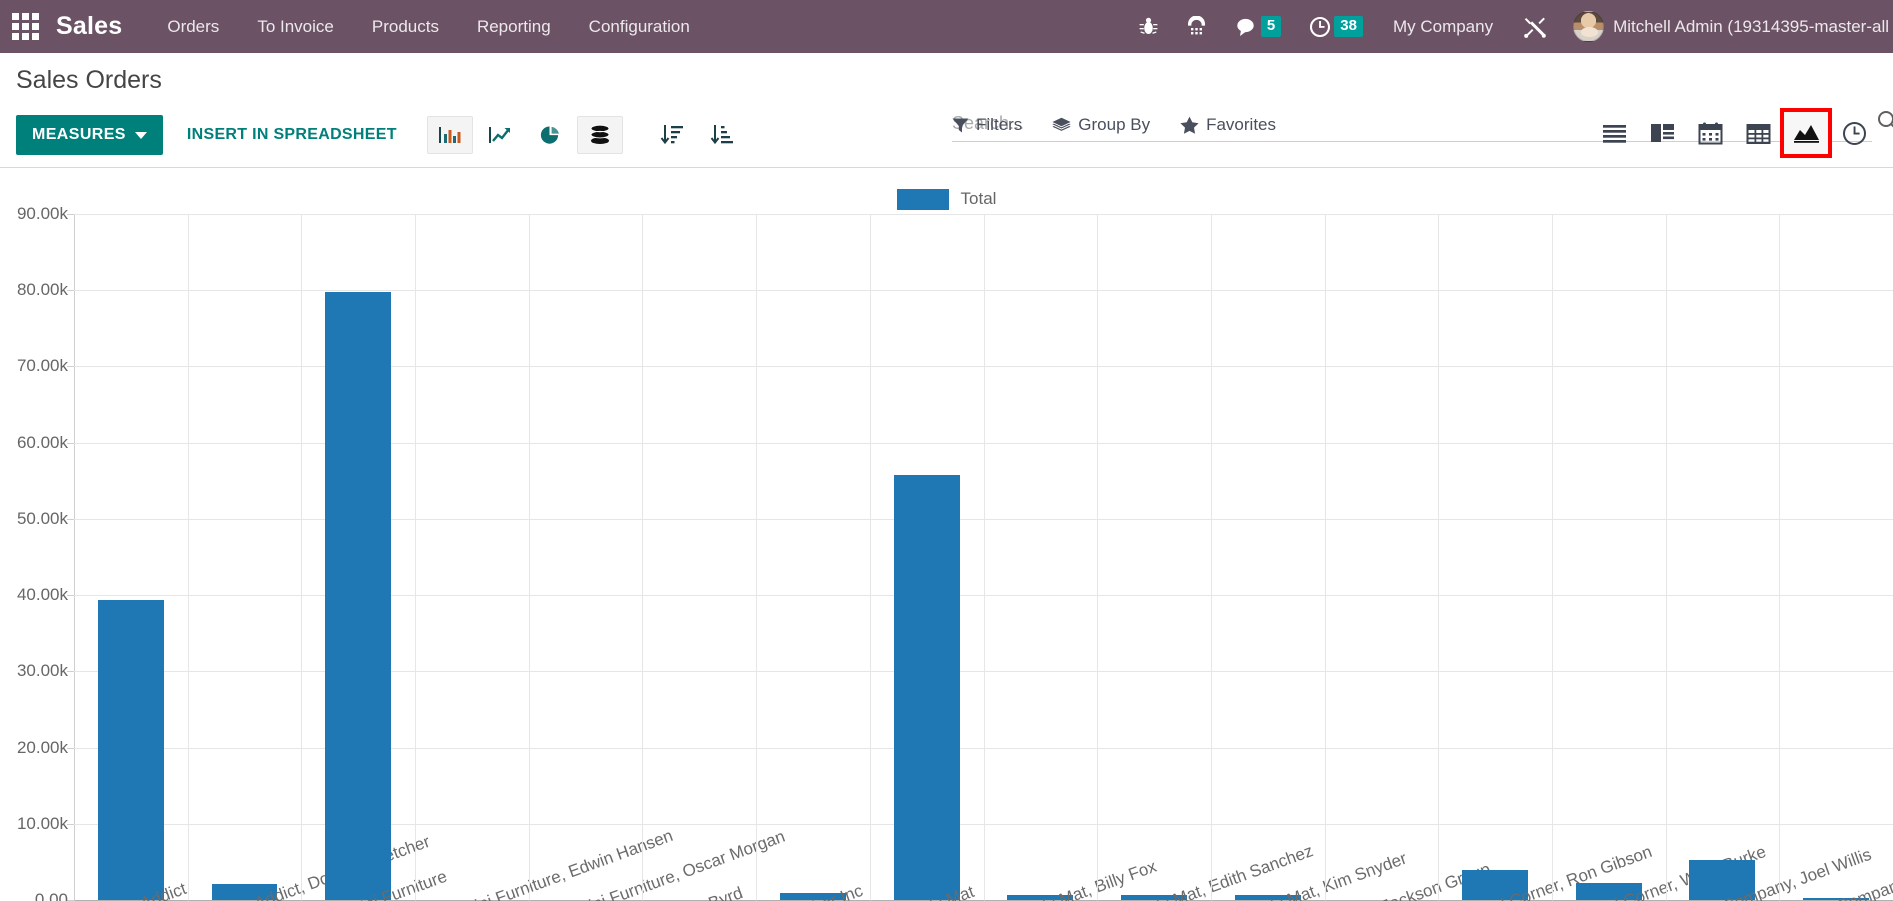 Image resolution: width=1893 pixels, height=901 pixels. Describe the element at coordinates (999, 124) in the screenshot. I see `filters-label: Filters` at that location.